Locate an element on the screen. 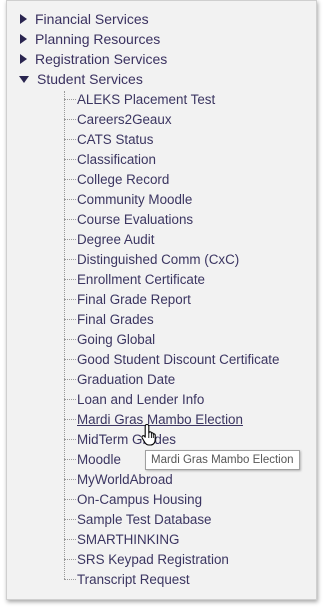  menu-item-label: Going Global is located at coordinates (116, 339).